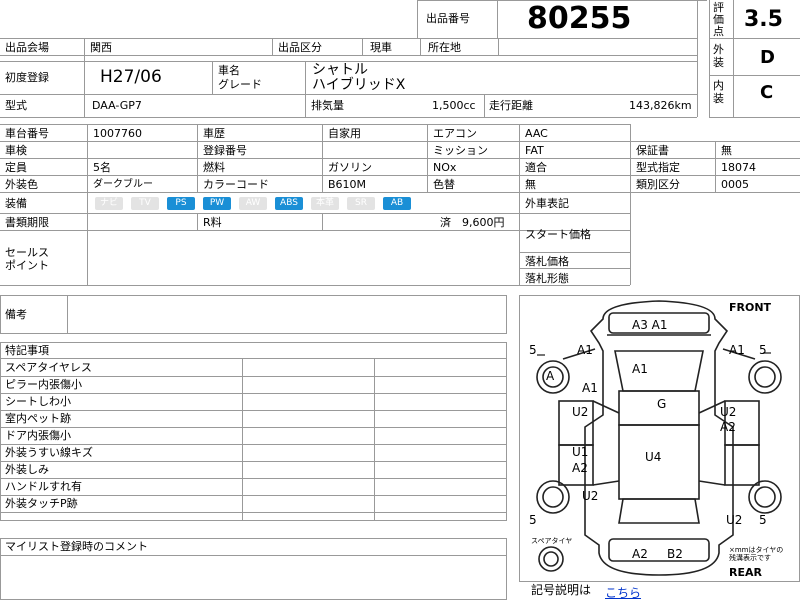 This screenshot has height=601, width=800. Describe the element at coordinates (580, 412) in the screenshot. I see `mark-left-front-door: U2` at that location.